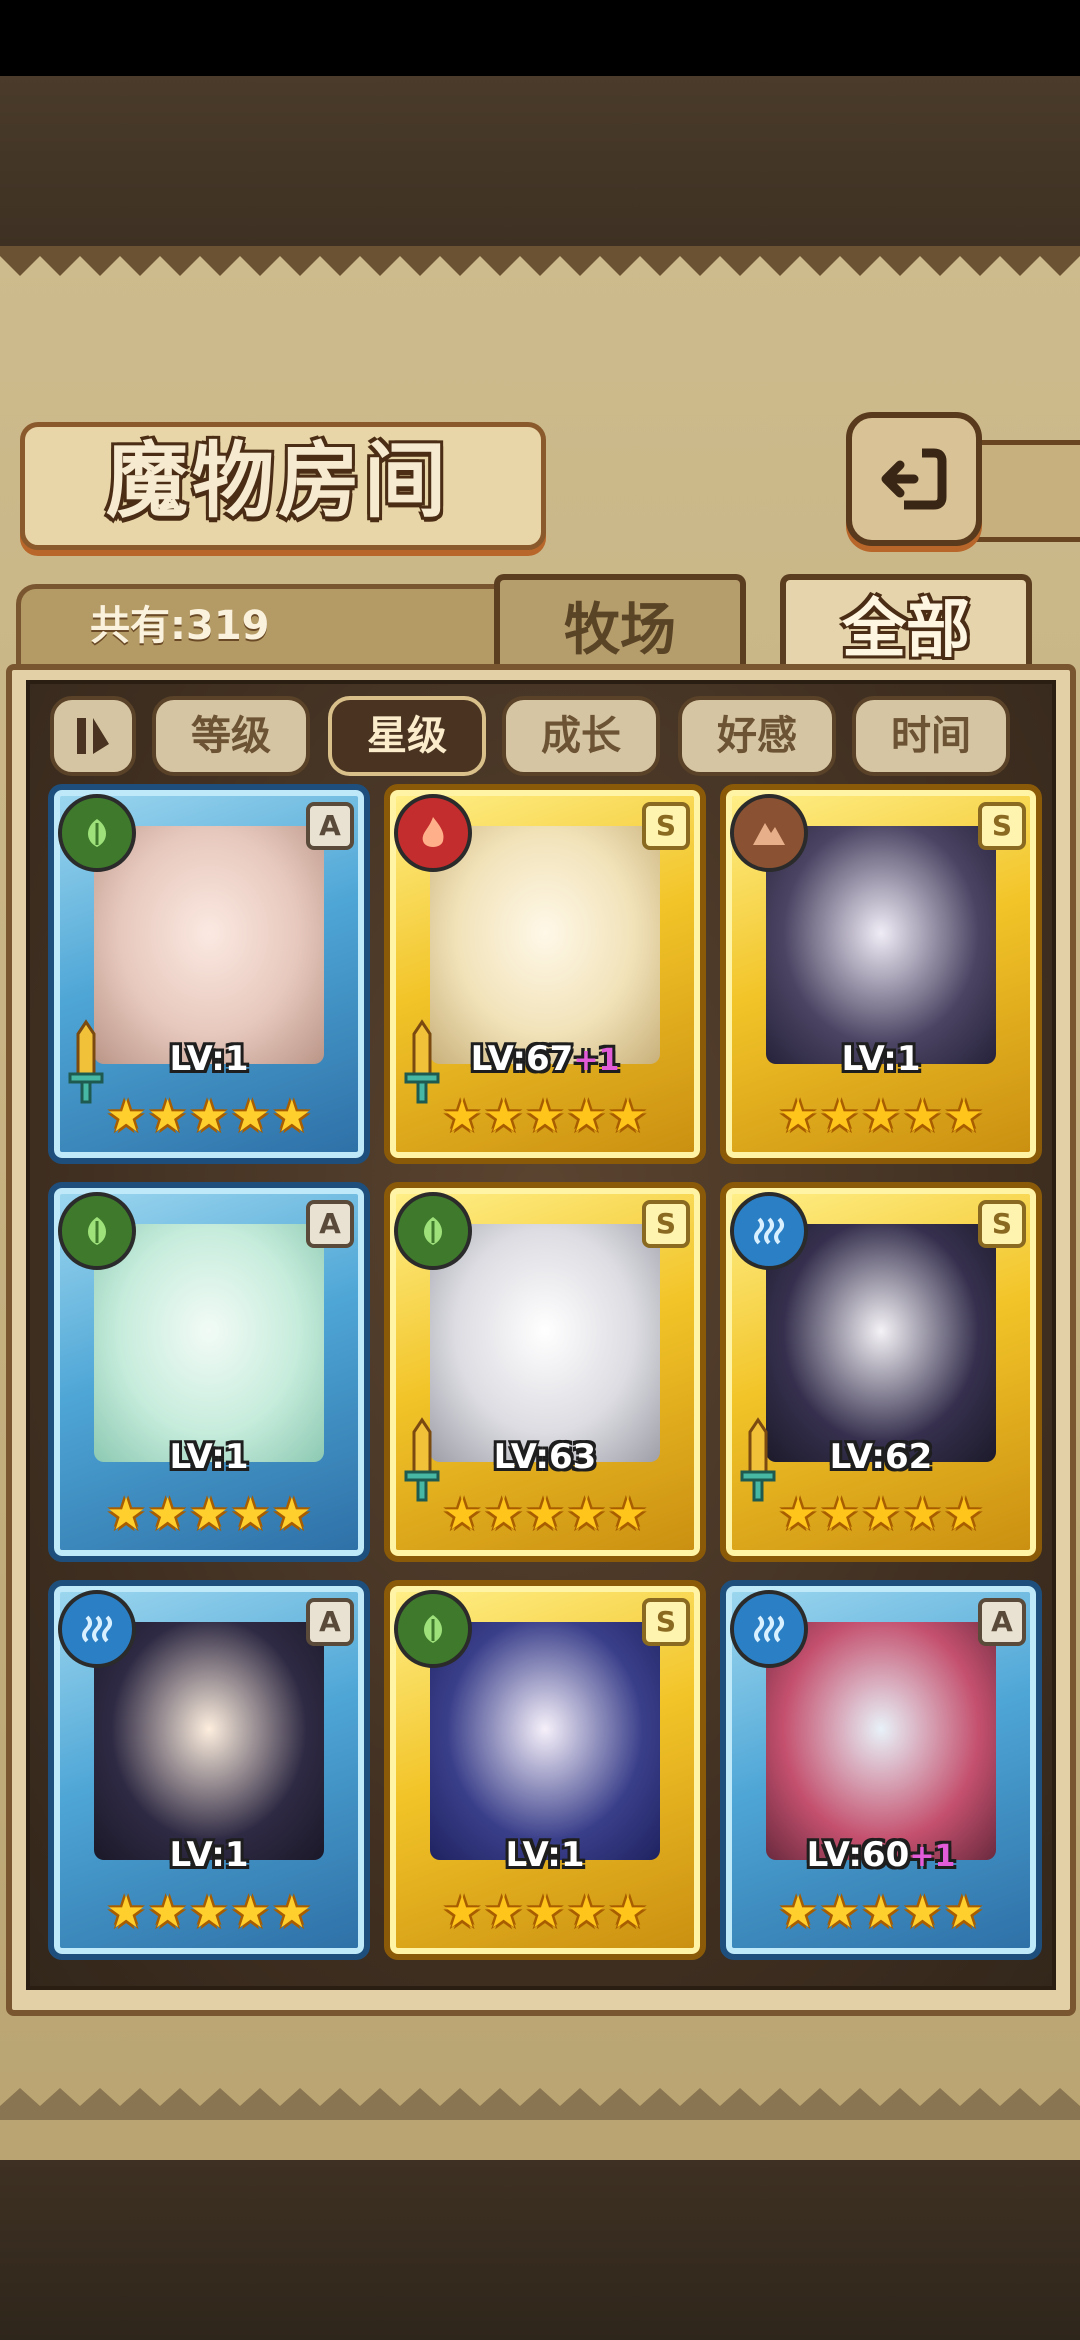 The width and height of the screenshot is (1080, 2340). What do you see at coordinates (433, 833) in the screenshot?
I see `fire-icon` at bounding box center [433, 833].